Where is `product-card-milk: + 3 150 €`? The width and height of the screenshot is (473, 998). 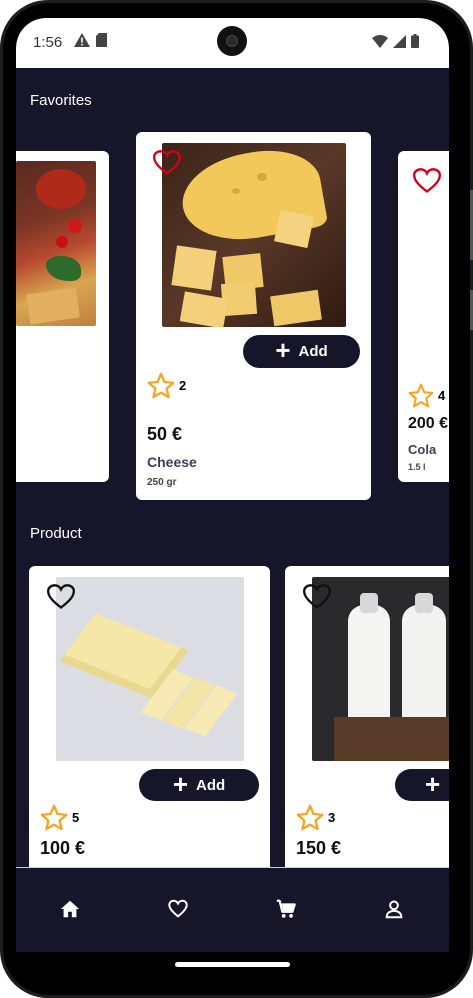
product-card-milk: + 3 150 € is located at coordinates (367, 721).